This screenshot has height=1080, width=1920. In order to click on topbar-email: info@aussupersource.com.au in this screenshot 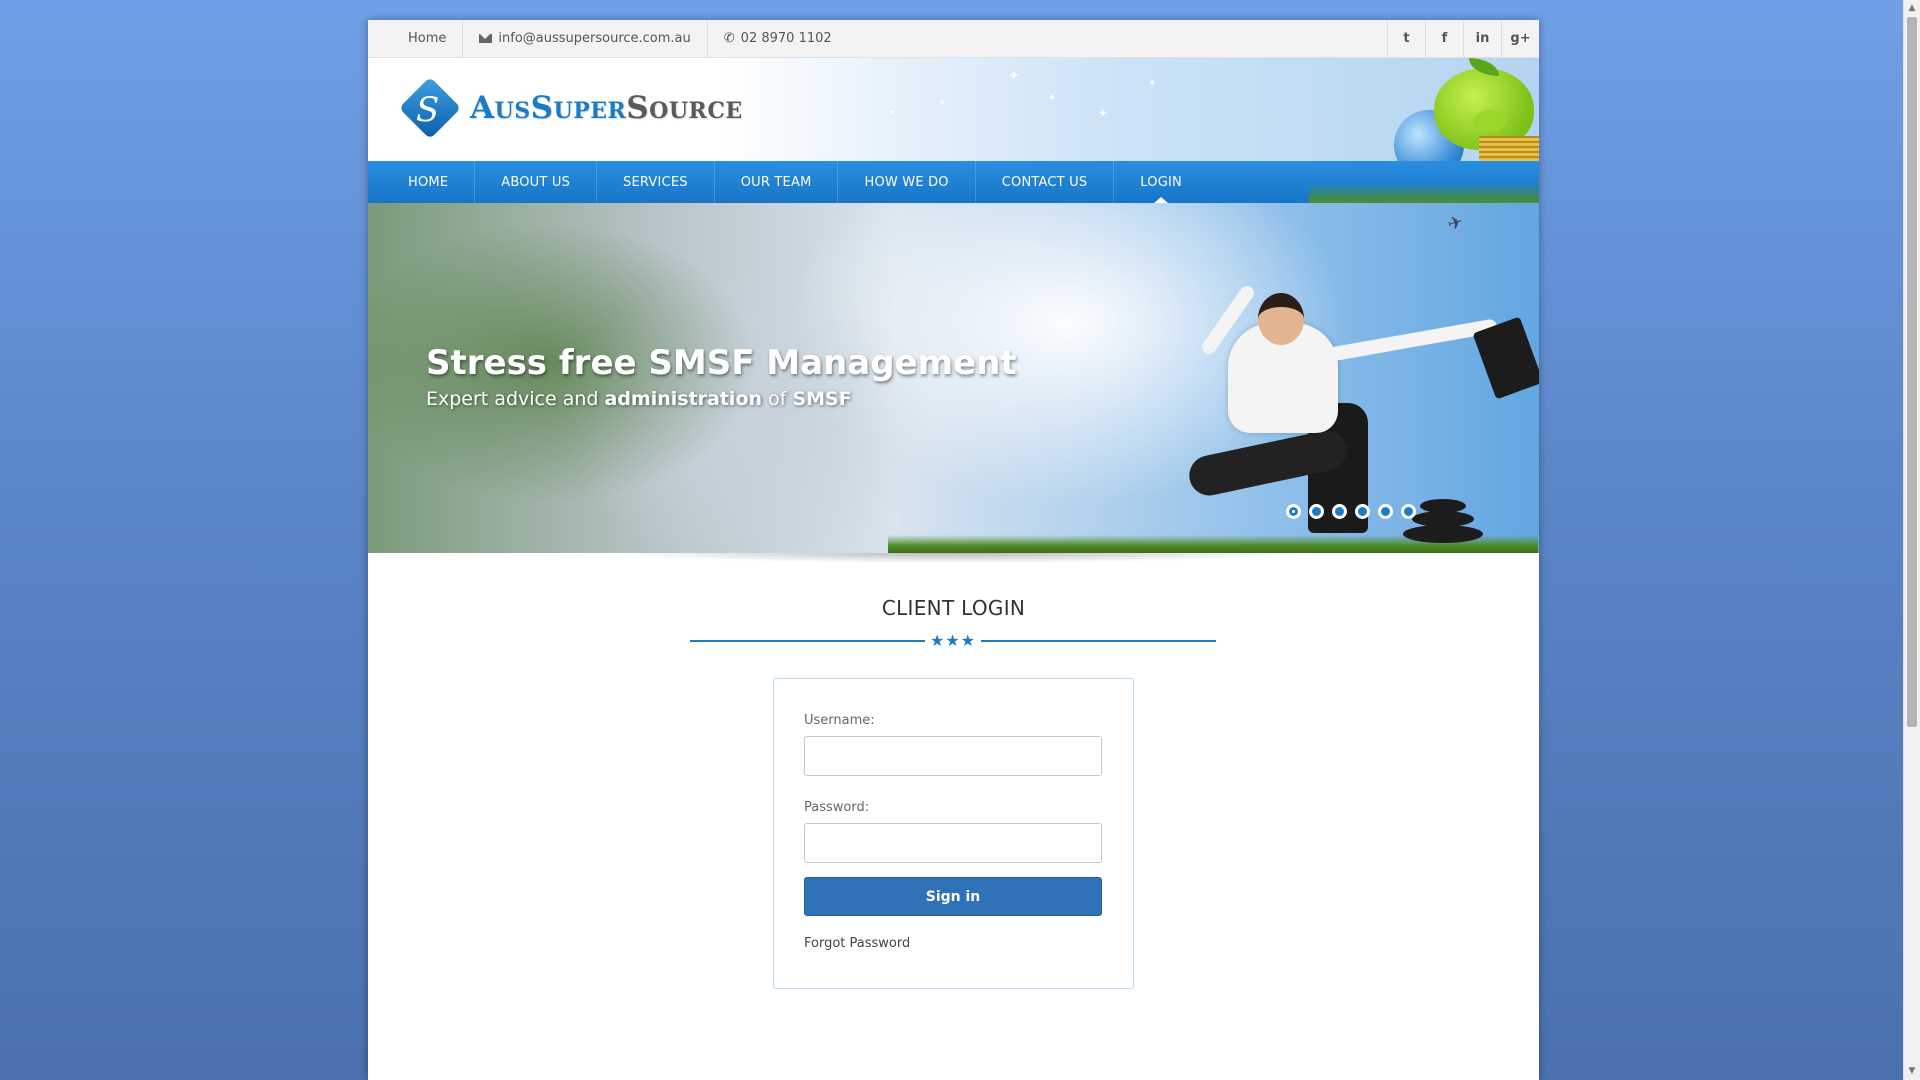, I will do `click(594, 38)`.